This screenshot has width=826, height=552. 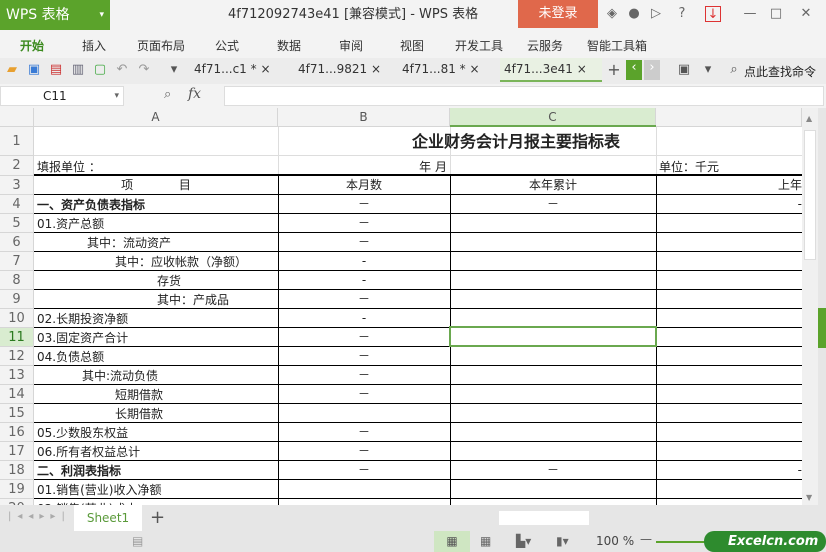 What do you see at coordinates (156, 117) in the screenshot?
I see `column-header: A` at bounding box center [156, 117].